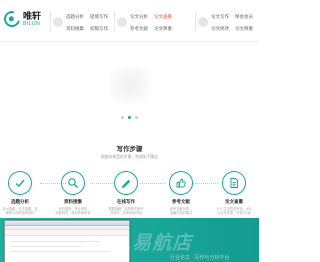  What do you see at coordinates (129, 157) in the screenshot?
I see `section-subtitle: 根据本规范的步骤，完成如下建议` at bounding box center [129, 157].